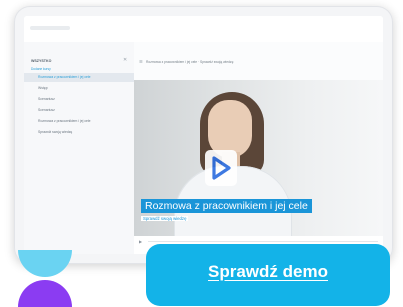 The width and height of the screenshot is (403, 307). What do you see at coordinates (50, 28) in the screenshot?
I see `topbar-placeholder` at bounding box center [50, 28].